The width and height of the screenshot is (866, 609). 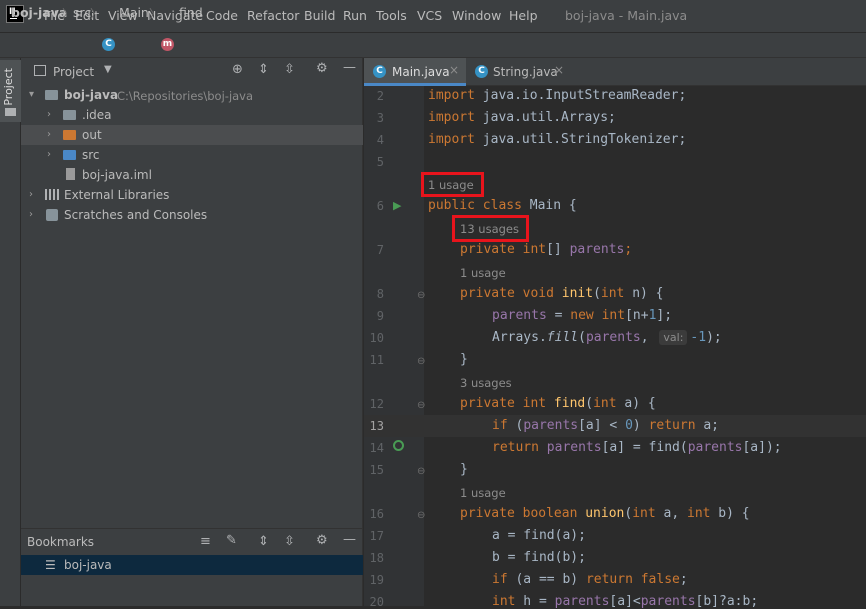 What do you see at coordinates (698, 337) in the screenshot?
I see `number: -1` at bounding box center [698, 337].